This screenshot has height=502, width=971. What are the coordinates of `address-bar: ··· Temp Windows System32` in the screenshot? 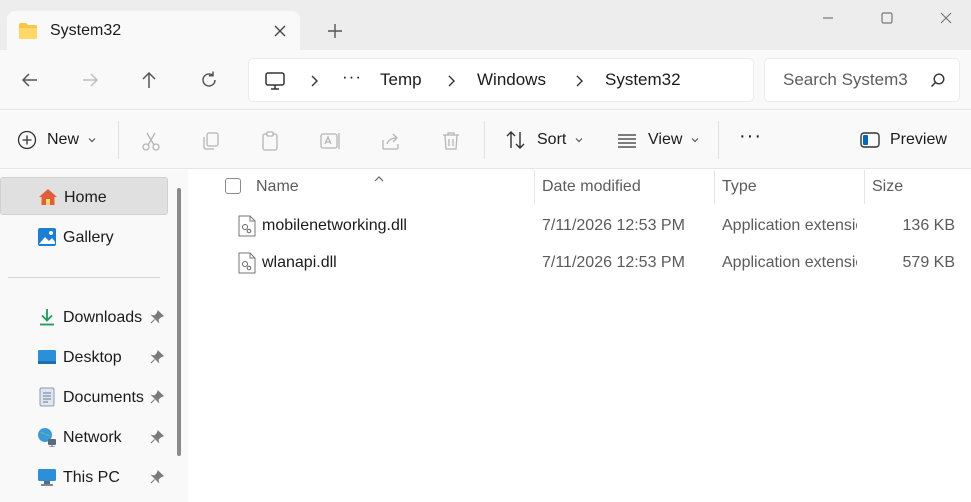 It's located at (501, 80).